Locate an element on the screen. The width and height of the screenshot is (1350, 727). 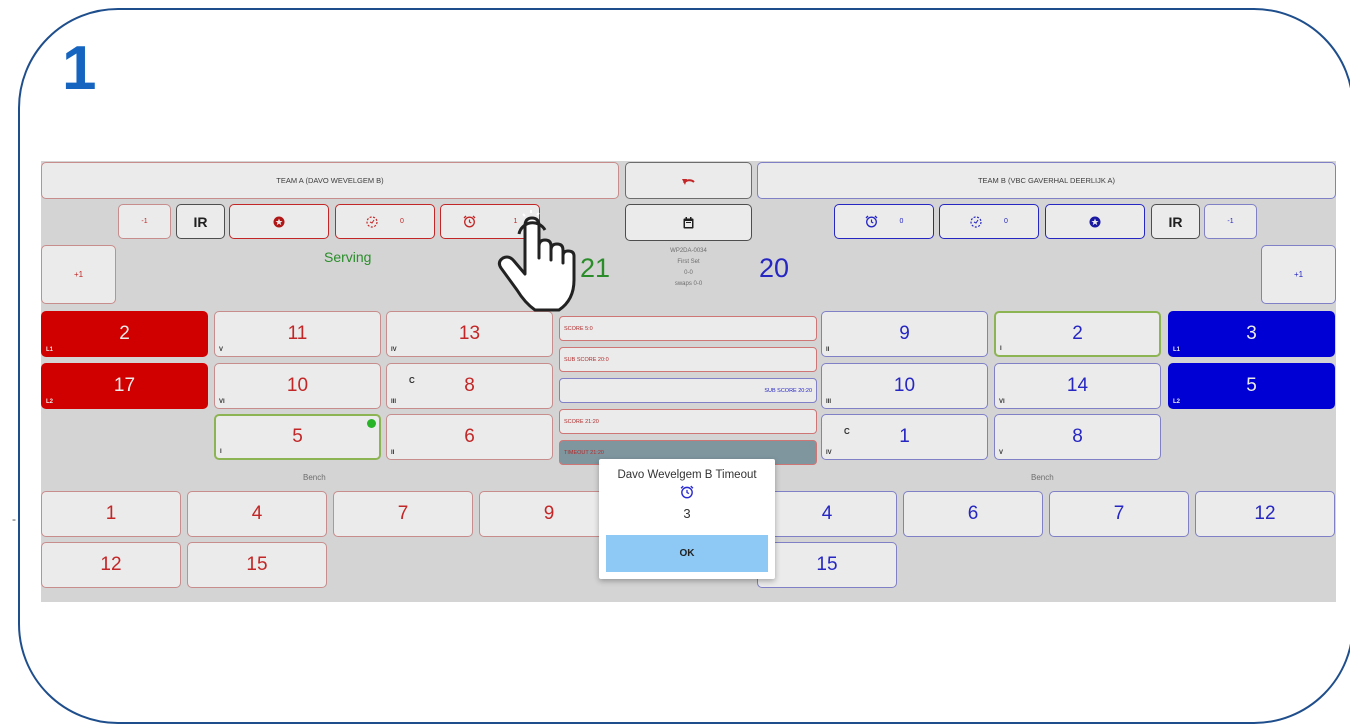
step-number: 1 is located at coordinates (79, 68).